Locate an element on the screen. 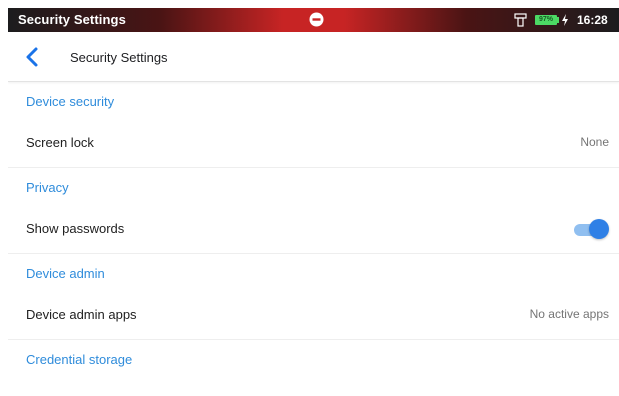 This screenshot has width=619, height=396. status-clock: 16:28 is located at coordinates (592, 20).